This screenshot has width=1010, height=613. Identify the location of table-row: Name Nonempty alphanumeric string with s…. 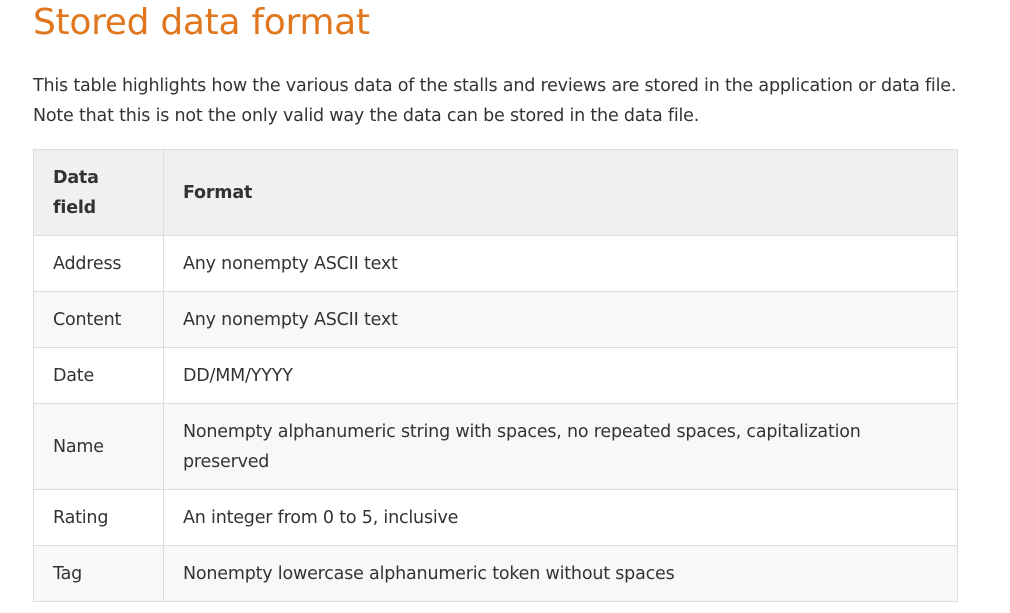
(495, 446).